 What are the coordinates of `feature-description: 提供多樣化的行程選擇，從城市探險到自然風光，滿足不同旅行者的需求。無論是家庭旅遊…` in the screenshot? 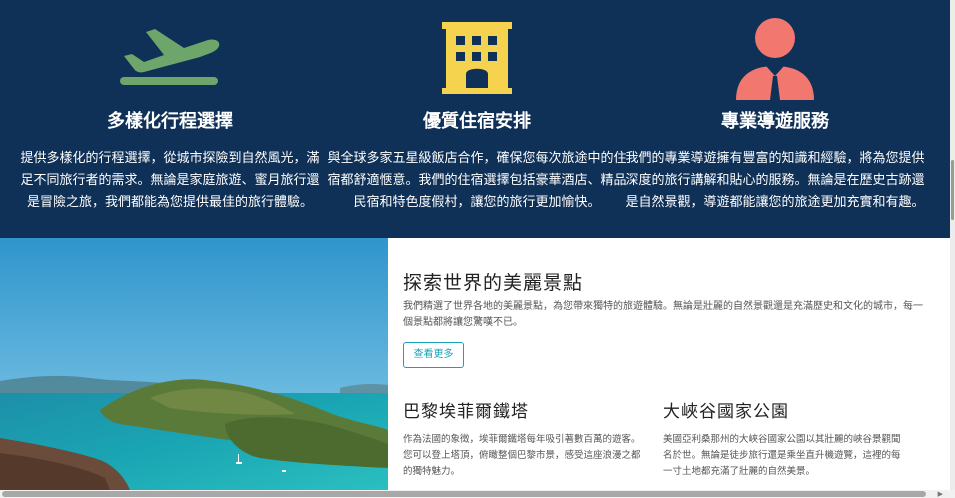 It's located at (170, 180).